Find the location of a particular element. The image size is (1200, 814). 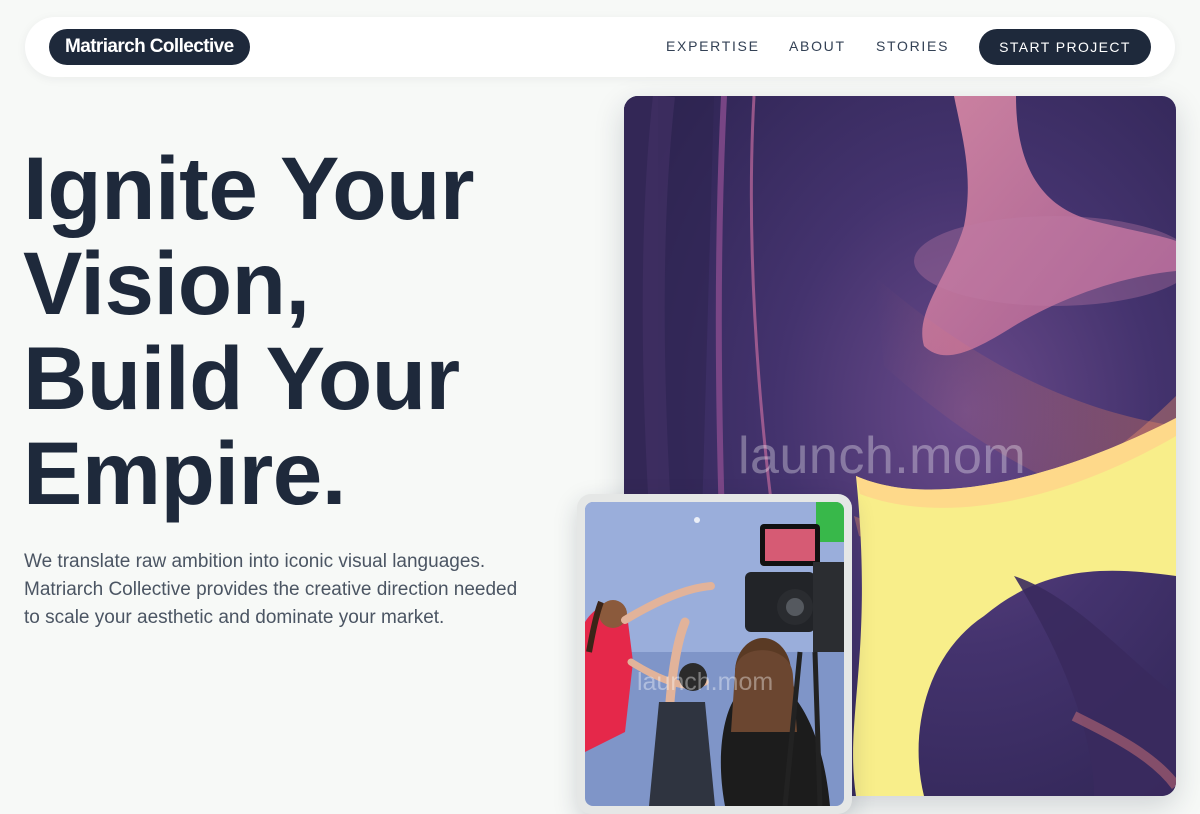

nav-link-stories: STORIES is located at coordinates (912, 46).